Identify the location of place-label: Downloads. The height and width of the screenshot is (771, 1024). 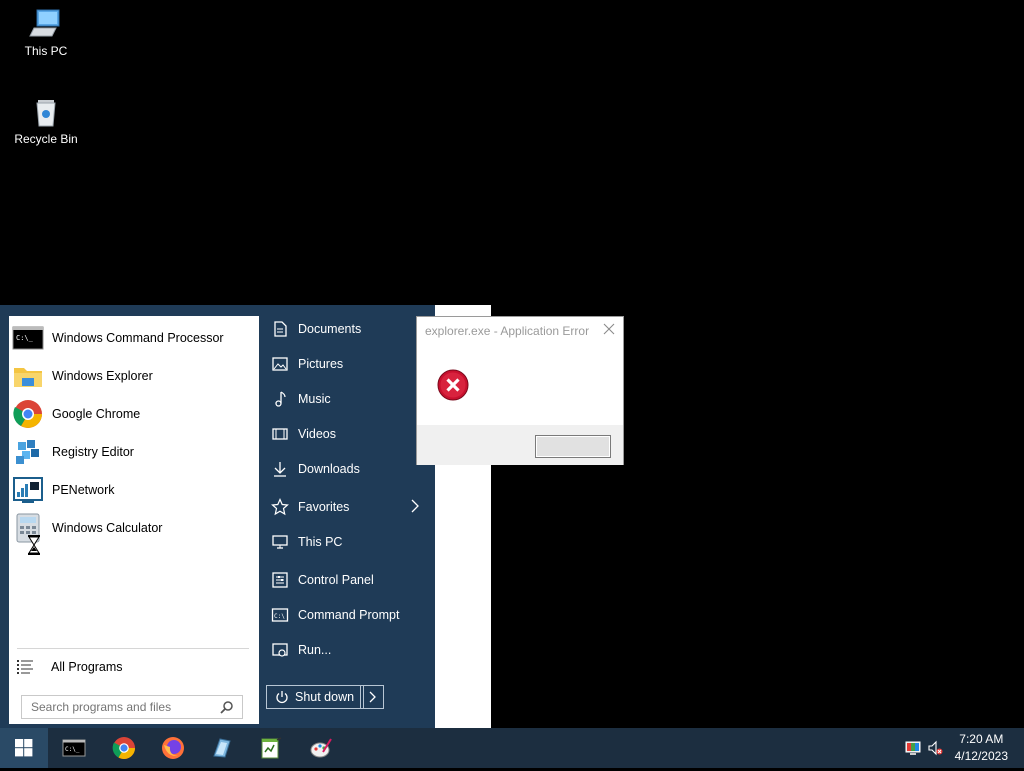
(329, 469).